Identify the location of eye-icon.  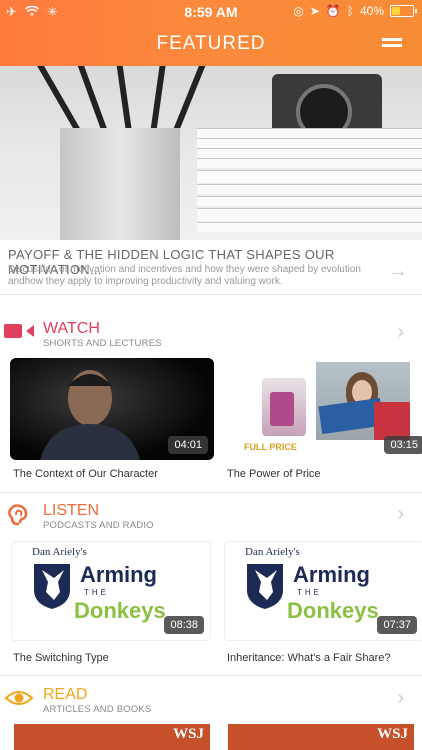
(20, 698).